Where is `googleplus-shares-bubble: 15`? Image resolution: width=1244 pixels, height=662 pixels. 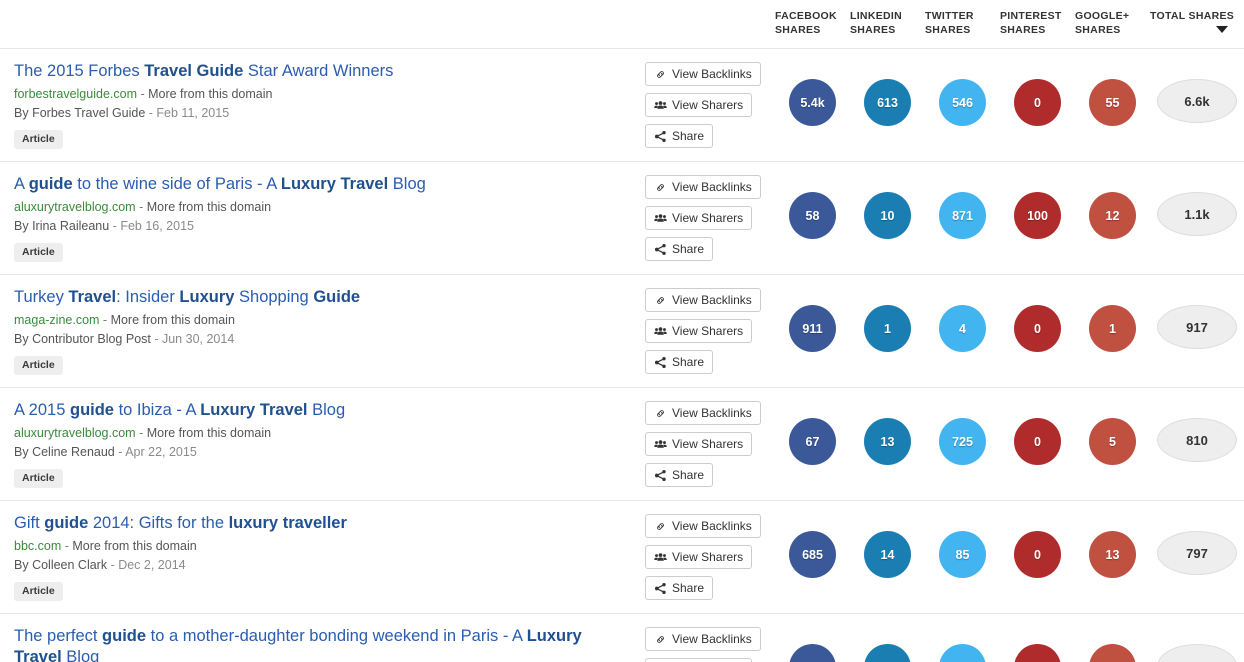
googleplus-shares-bubble: 15 is located at coordinates (1112, 653).